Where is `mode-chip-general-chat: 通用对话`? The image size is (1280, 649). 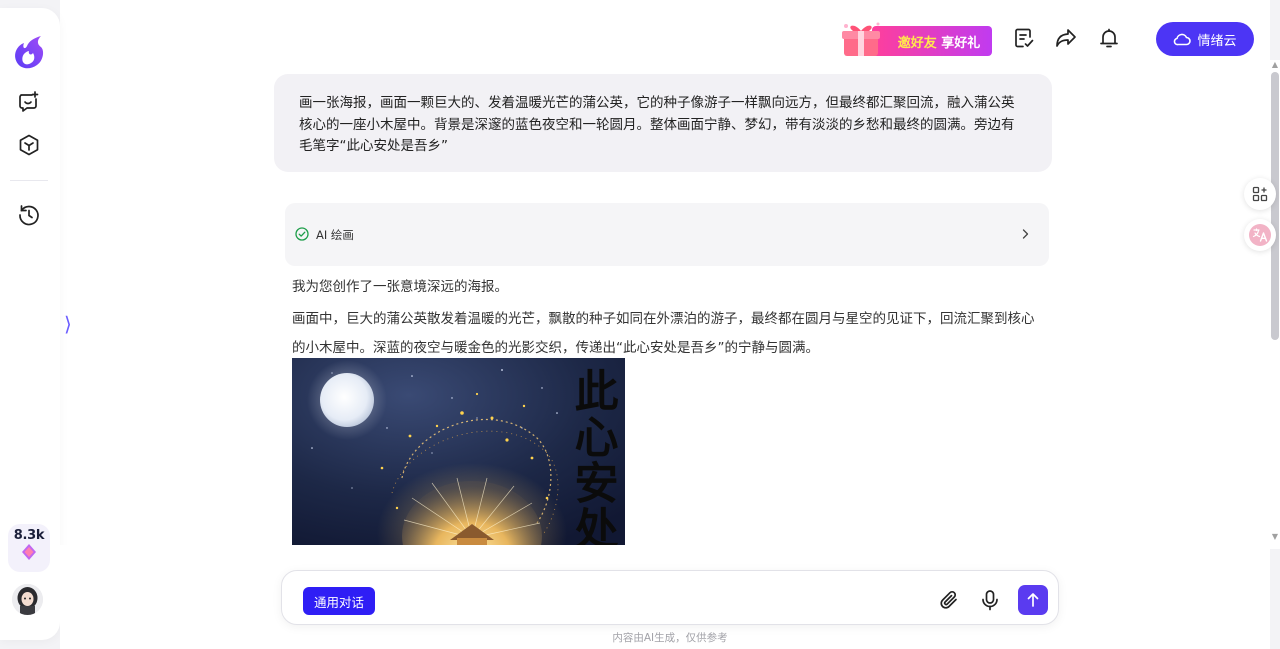 mode-chip-general-chat: 通用对话 is located at coordinates (339, 601).